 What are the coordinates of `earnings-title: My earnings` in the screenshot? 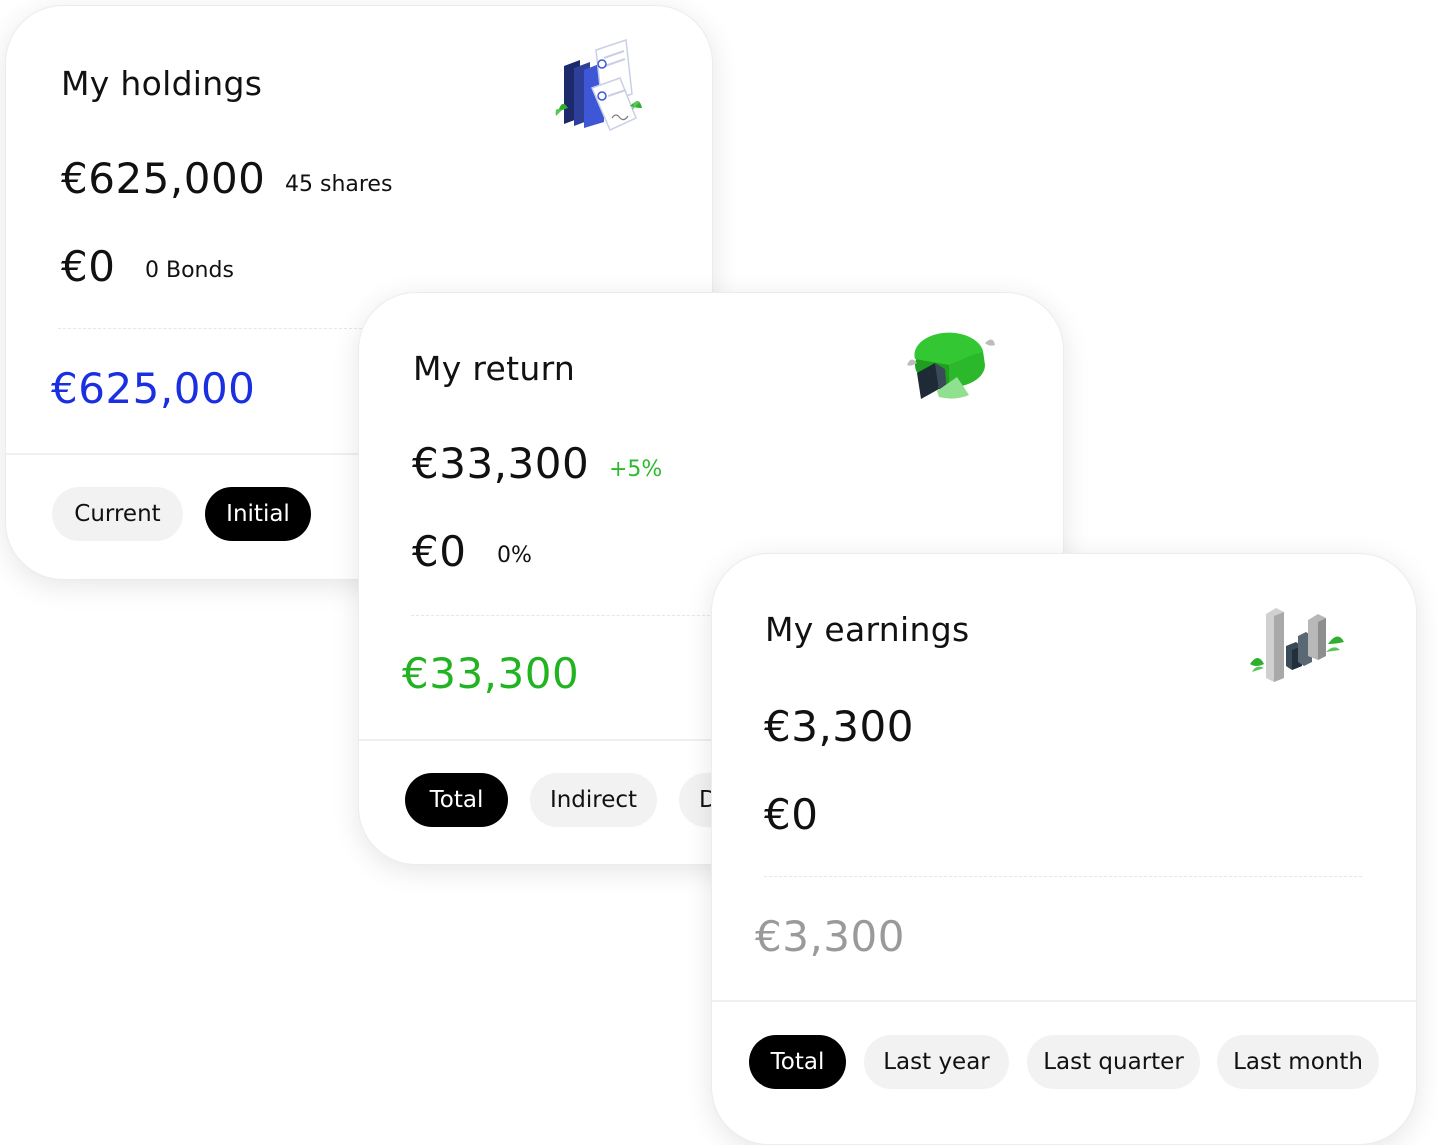 It's located at (867, 629).